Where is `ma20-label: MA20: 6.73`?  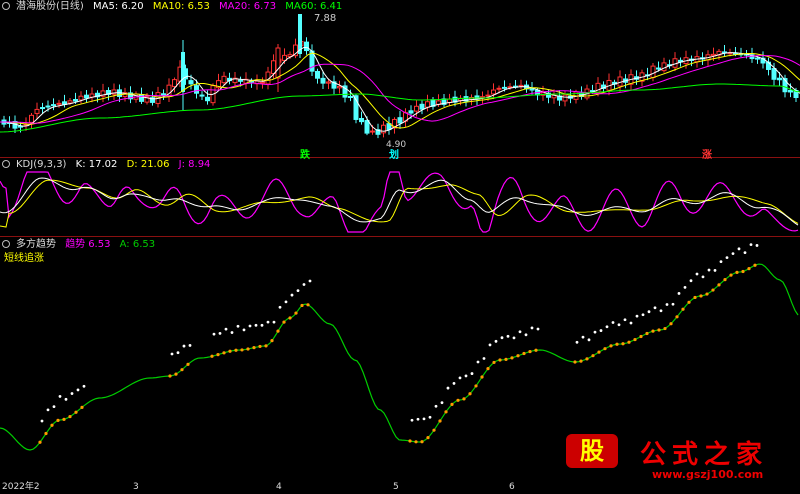
ma20-label: MA20: 6.73 is located at coordinates (248, 6).